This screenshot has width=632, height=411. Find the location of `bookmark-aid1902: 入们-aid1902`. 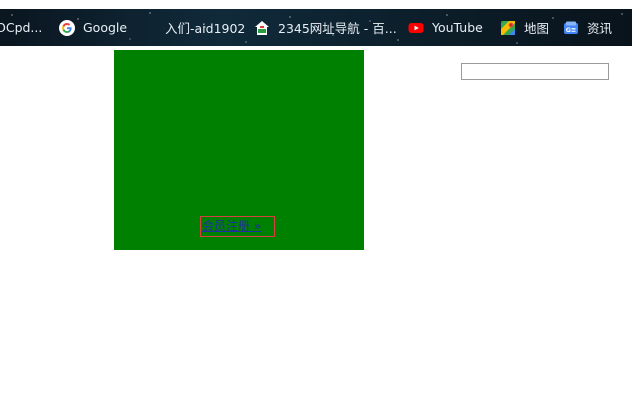

bookmark-aid1902: 入们-aid1902 is located at coordinates (205, 27).